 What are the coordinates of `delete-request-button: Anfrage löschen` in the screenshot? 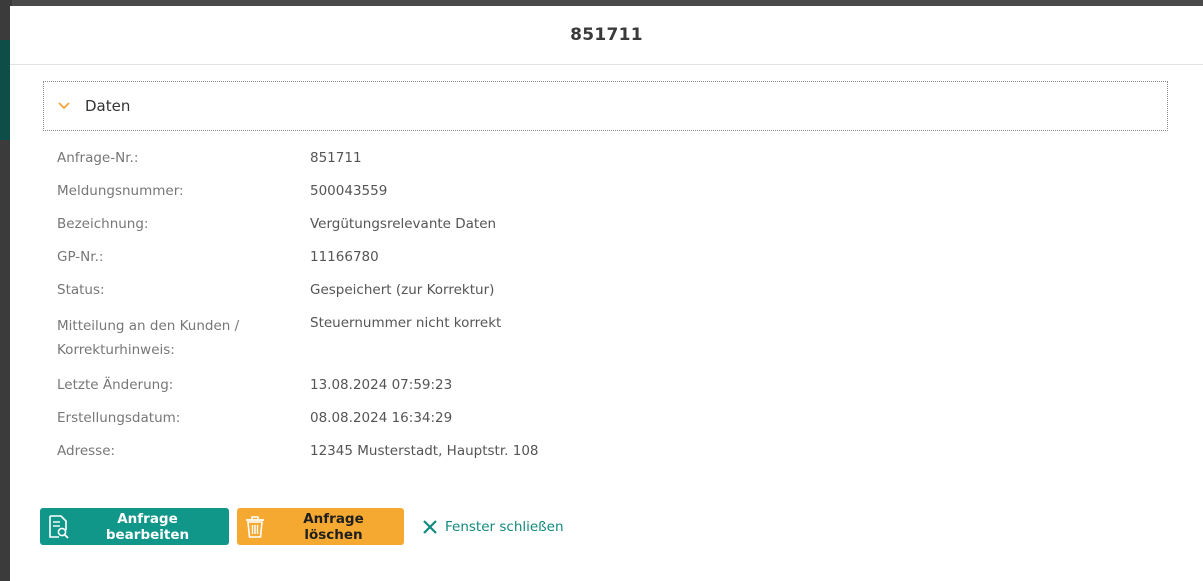 It's located at (320, 526).